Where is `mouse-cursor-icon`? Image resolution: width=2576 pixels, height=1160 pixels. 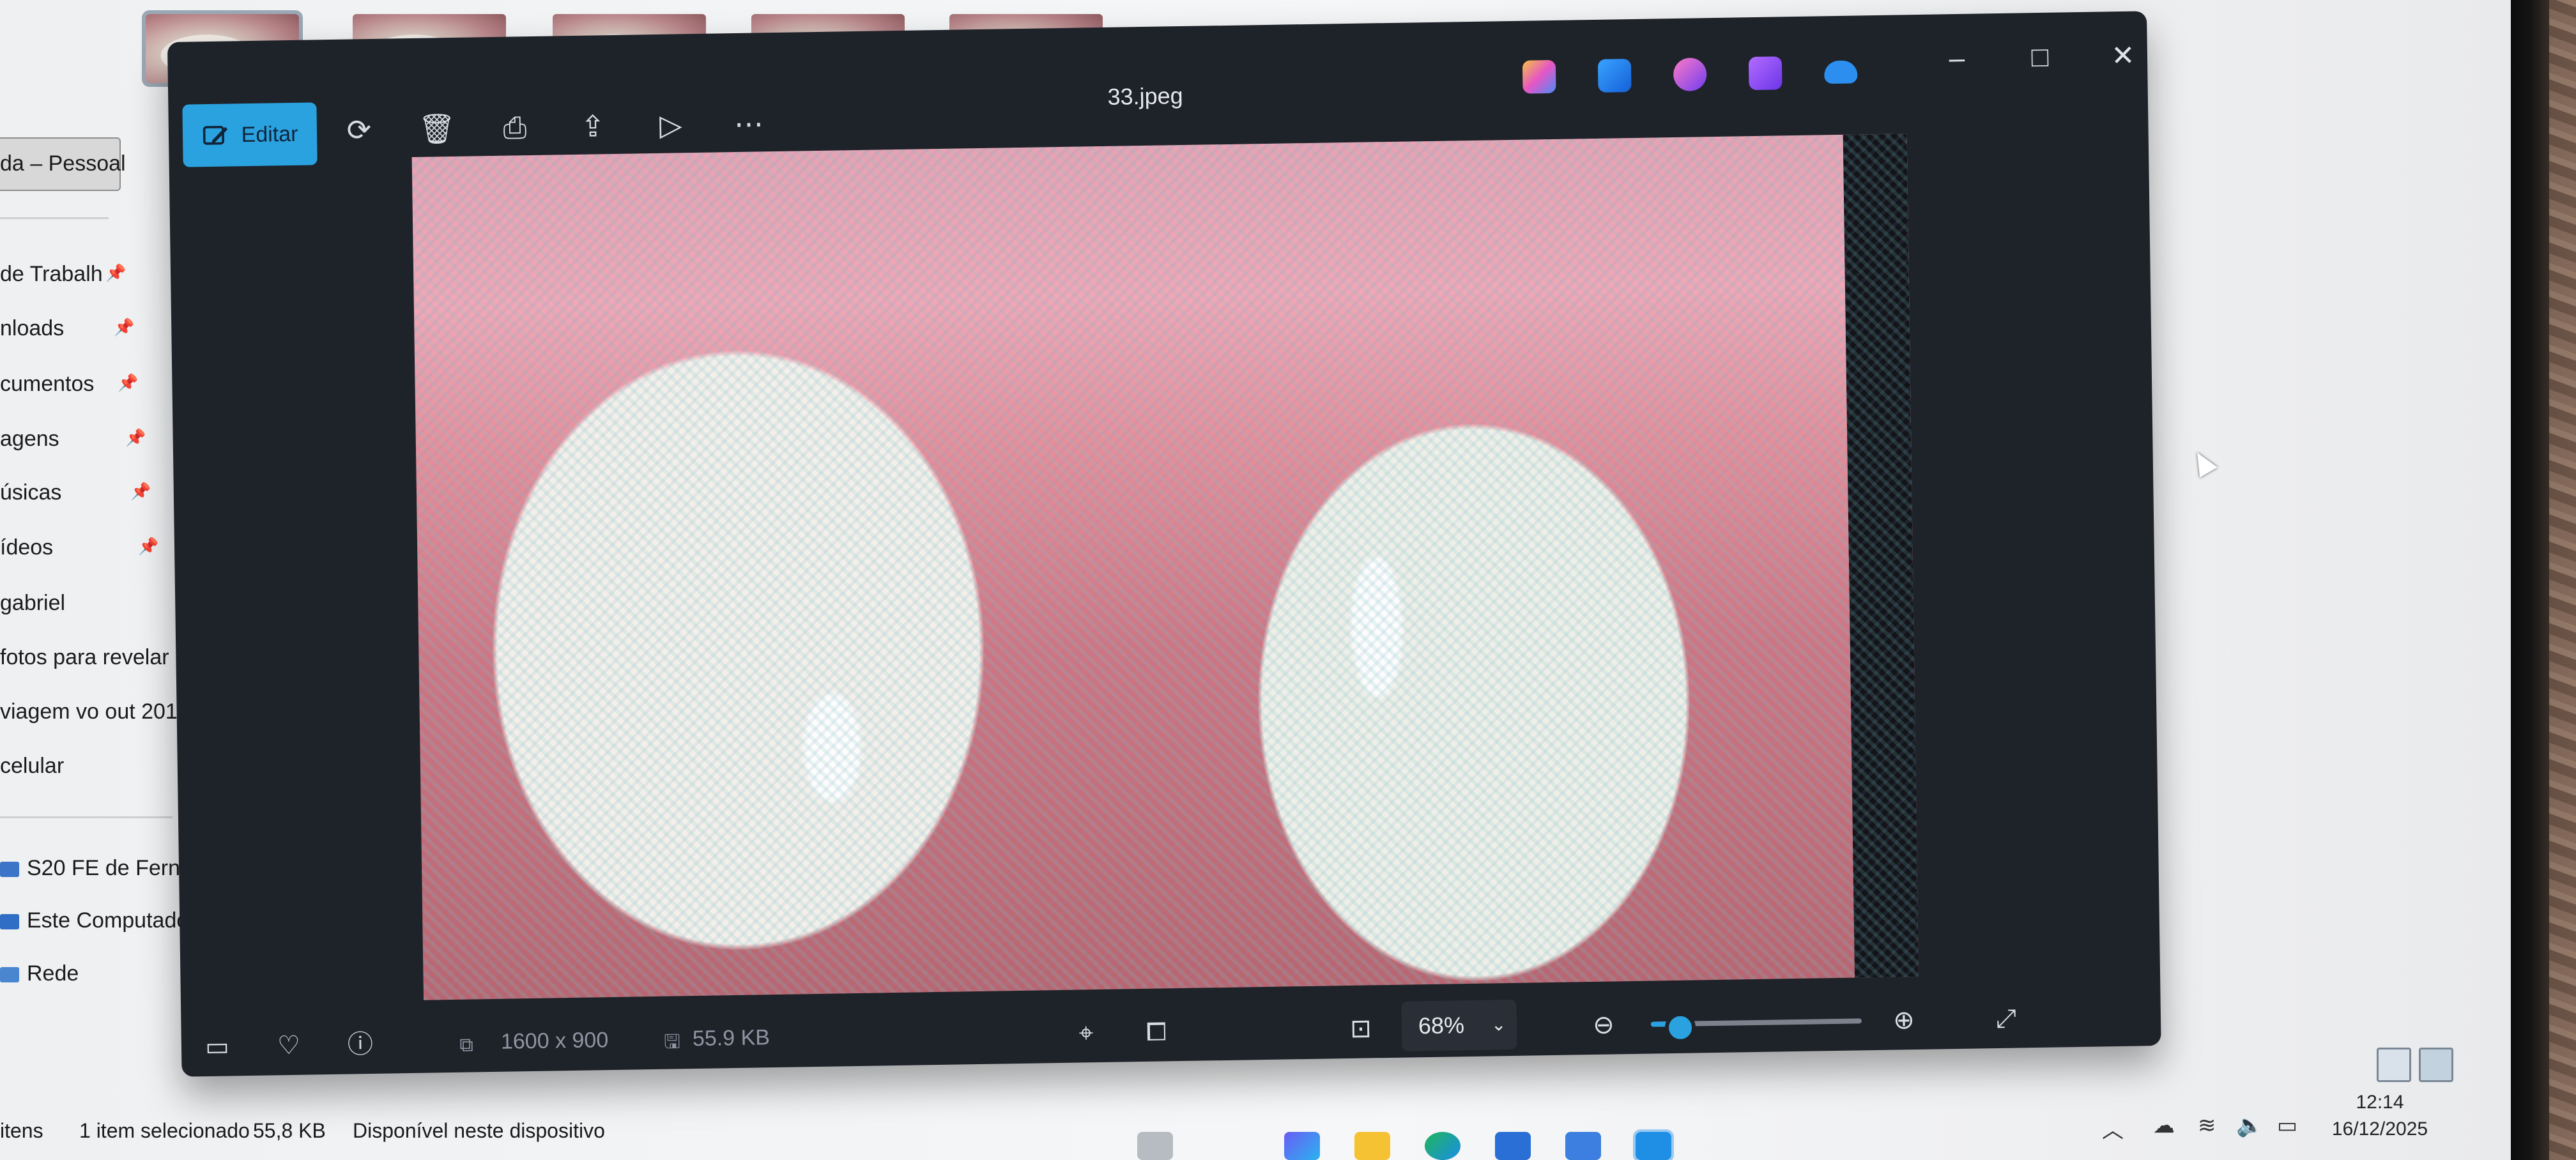 mouse-cursor-icon is located at coordinates (2203, 462).